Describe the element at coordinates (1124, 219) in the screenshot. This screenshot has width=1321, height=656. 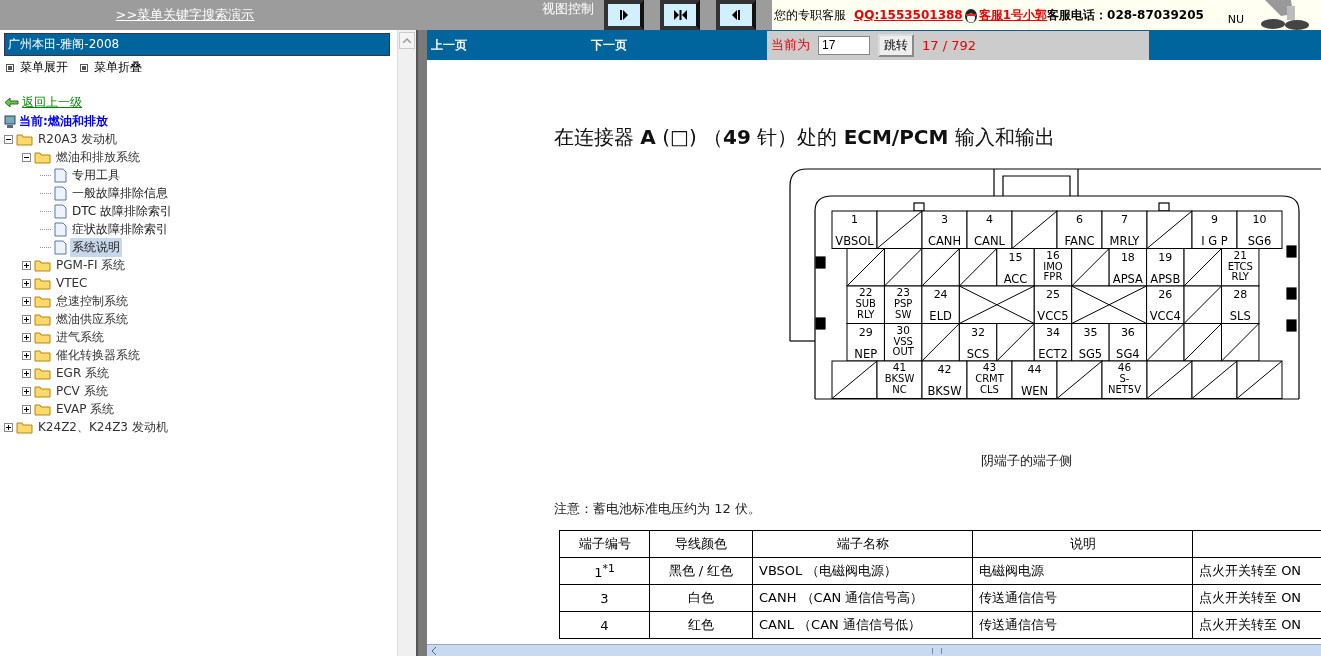
I see `pin-number: 7` at that location.